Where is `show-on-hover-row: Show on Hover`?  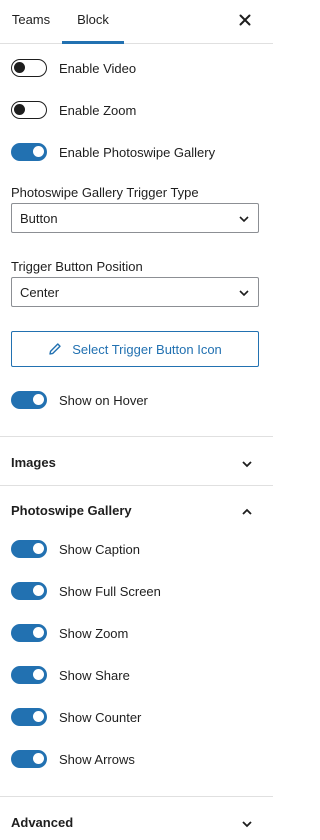
show-on-hover-row: Show on Hover is located at coordinates (79, 400).